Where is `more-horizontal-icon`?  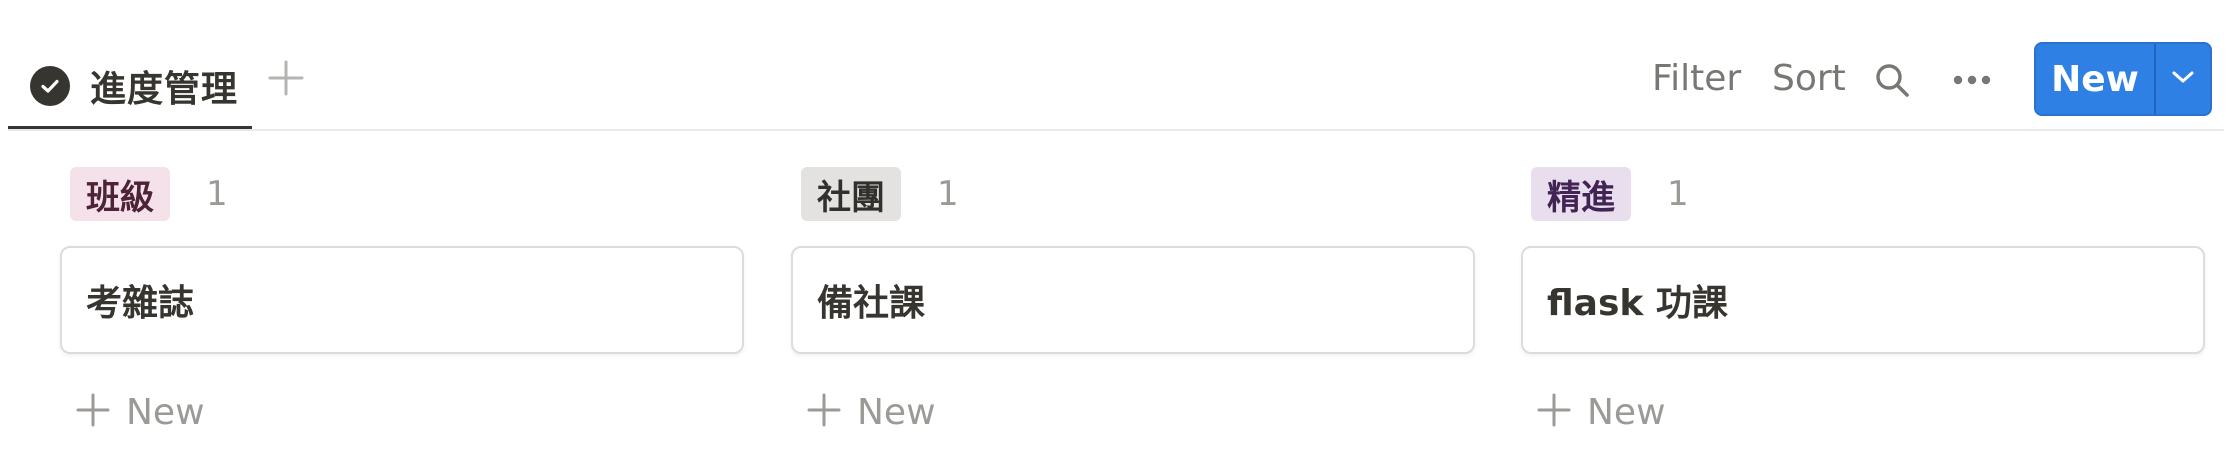
more-horizontal-icon is located at coordinates (1972, 80).